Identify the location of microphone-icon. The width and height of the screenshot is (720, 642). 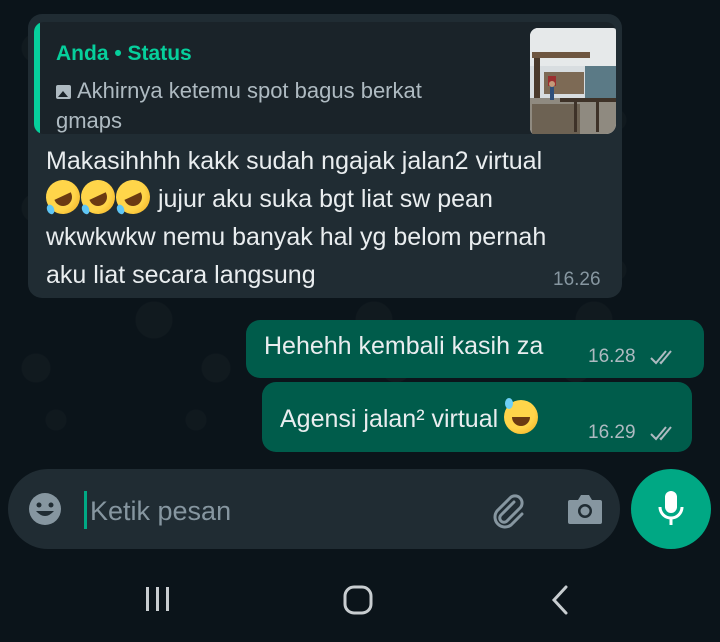
(671, 508).